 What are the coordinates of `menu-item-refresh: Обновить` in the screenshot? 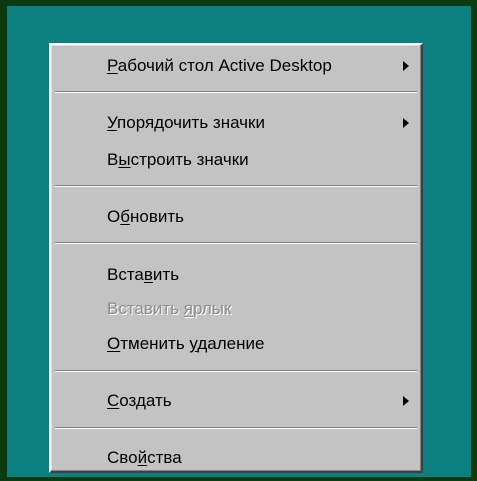 It's located at (236, 217).